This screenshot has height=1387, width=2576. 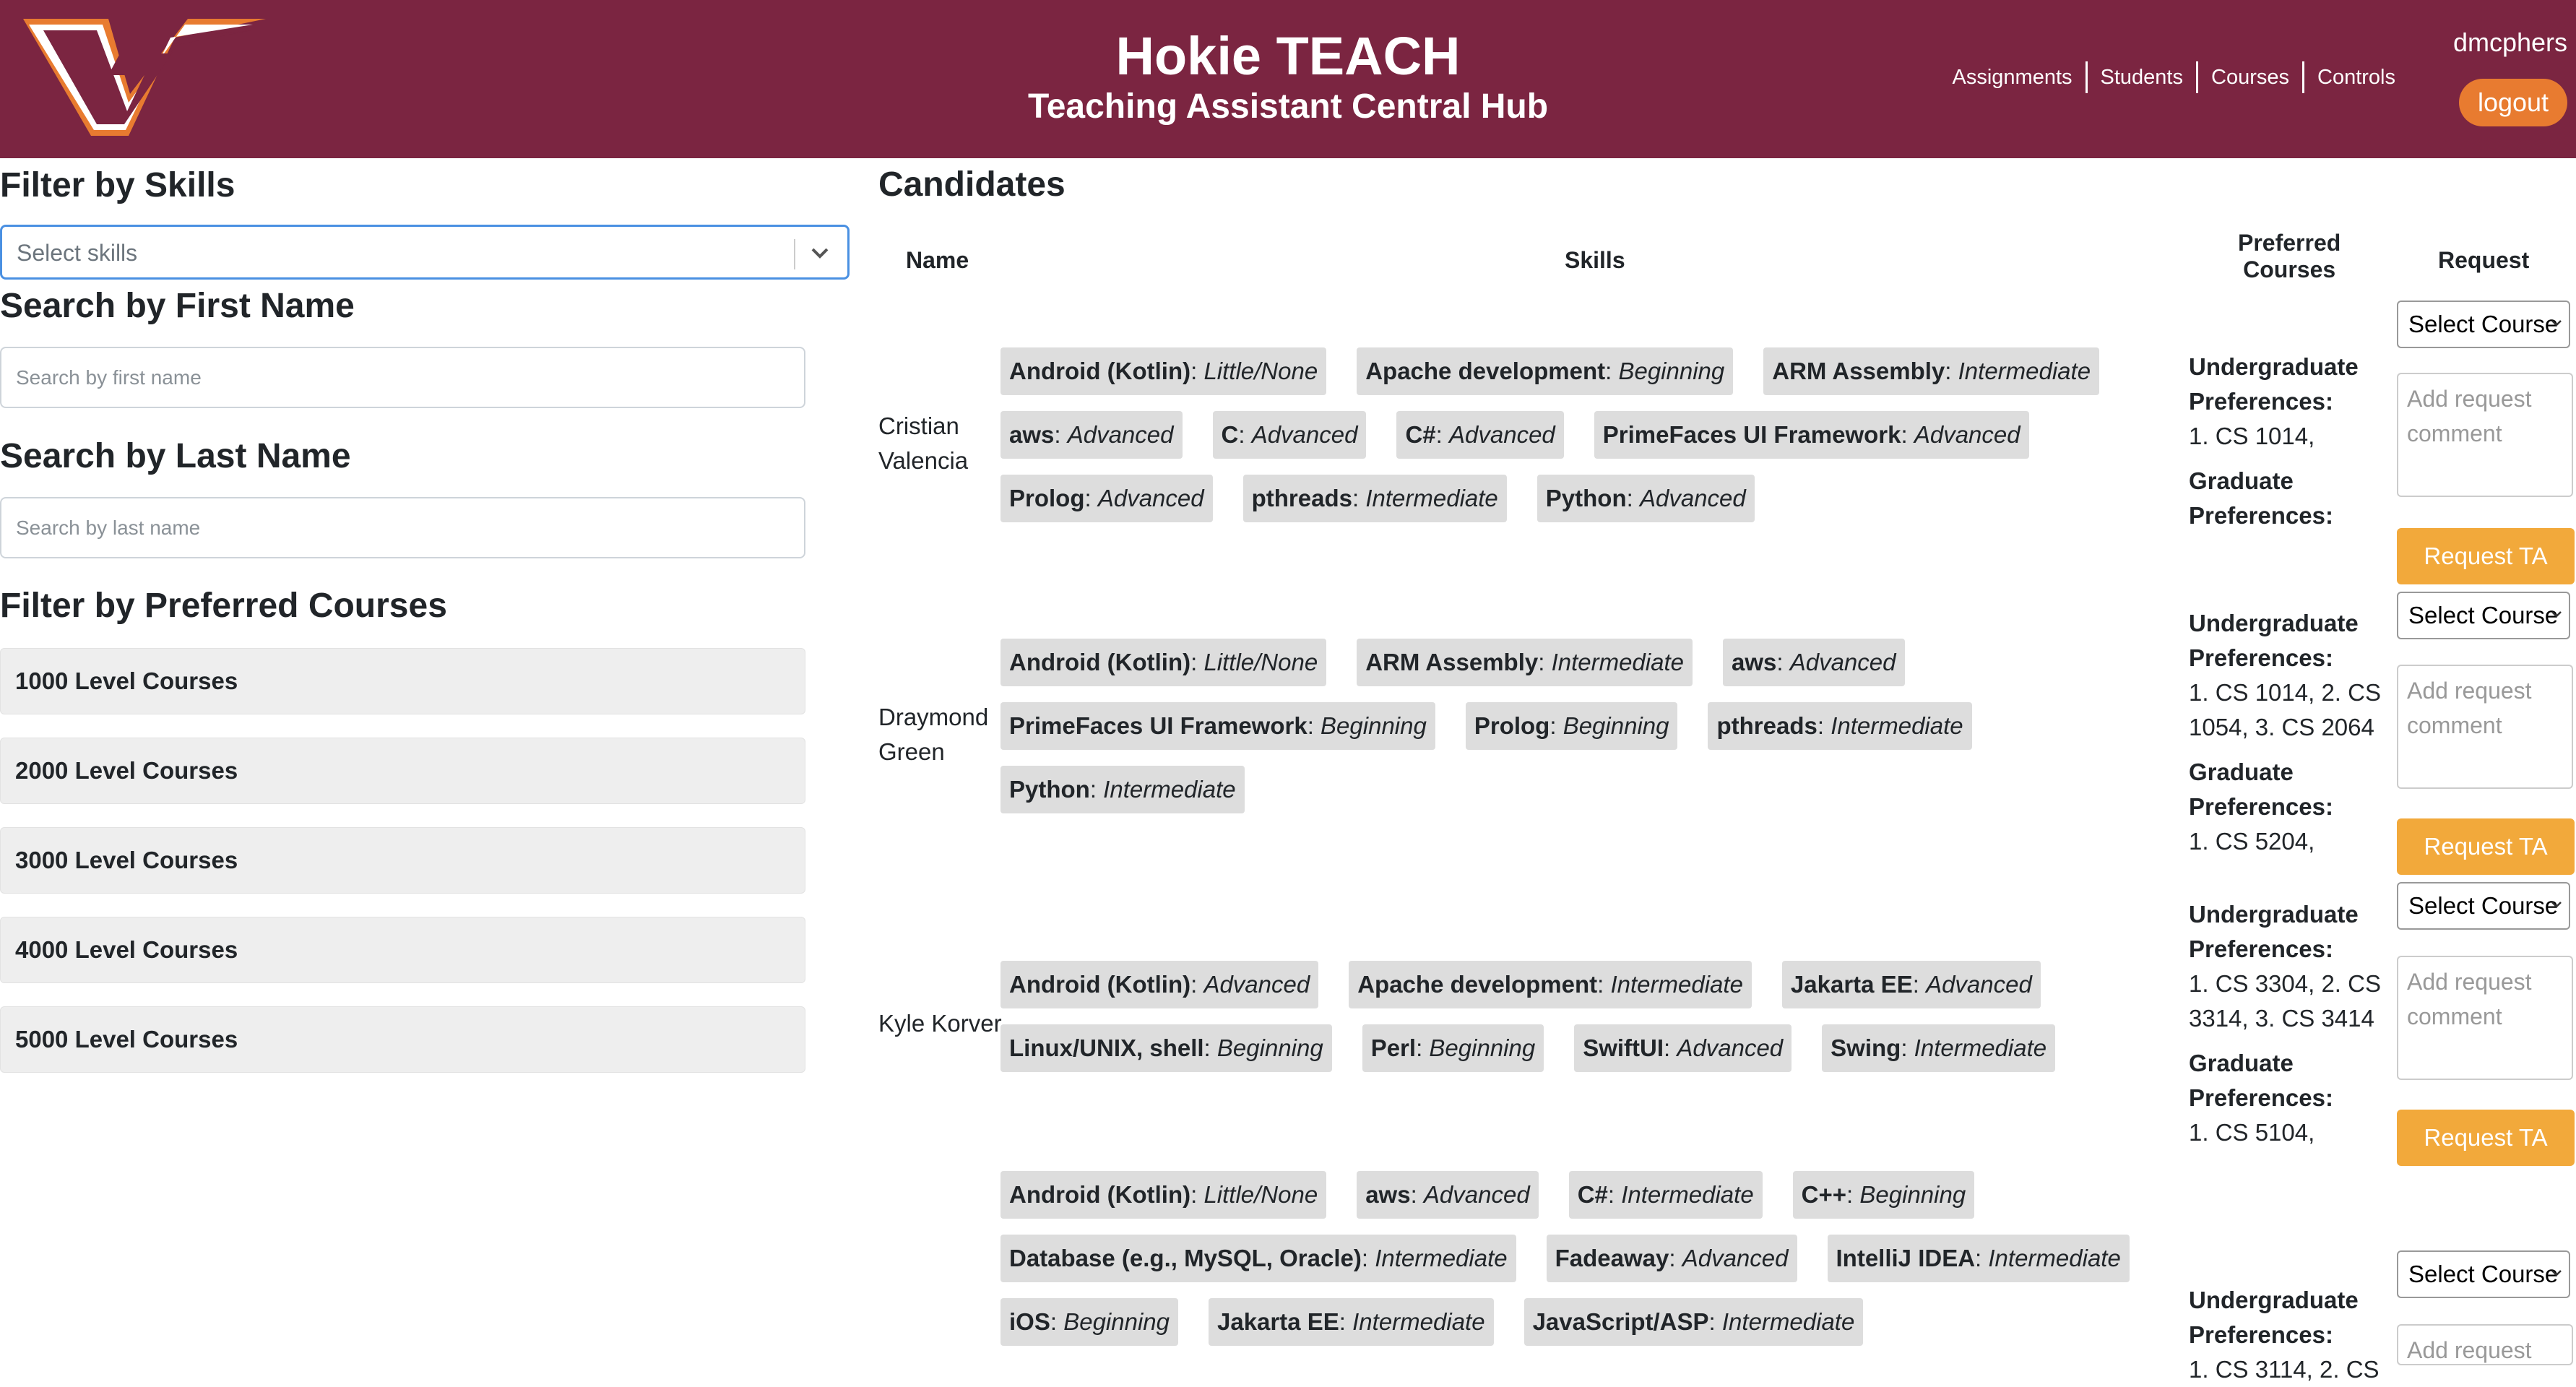 What do you see at coordinates (1089, 1322) in the screenshot?
I see `skill-chip: iOS: Beginning` at bounding box center [1089, 1322].